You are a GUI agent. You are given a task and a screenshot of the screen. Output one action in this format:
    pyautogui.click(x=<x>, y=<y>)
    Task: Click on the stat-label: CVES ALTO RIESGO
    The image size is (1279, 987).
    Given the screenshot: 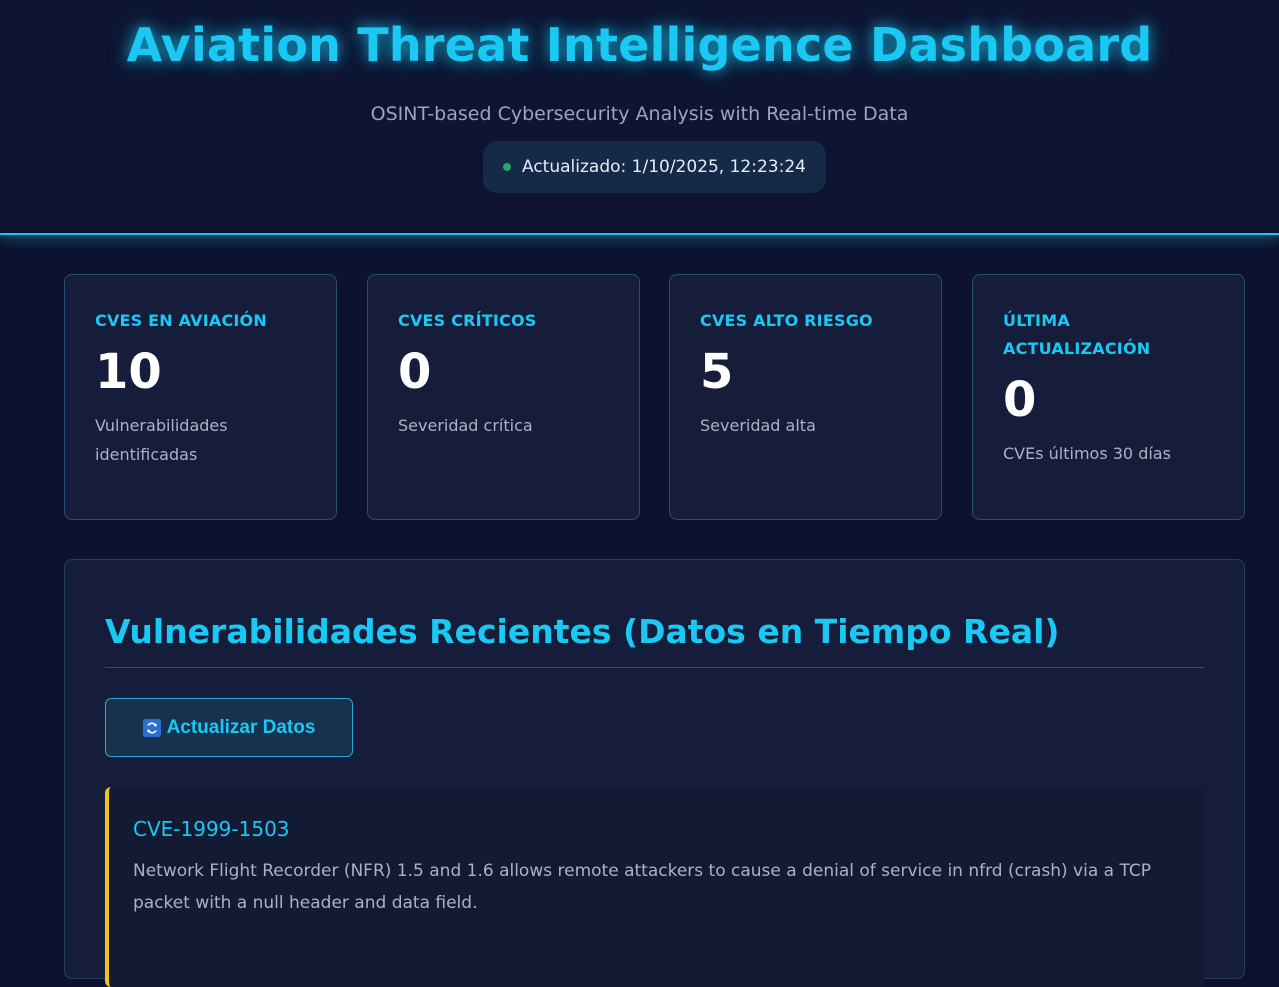 What is the action you would take?
    pyautogui.click(x=786, y=320)
    